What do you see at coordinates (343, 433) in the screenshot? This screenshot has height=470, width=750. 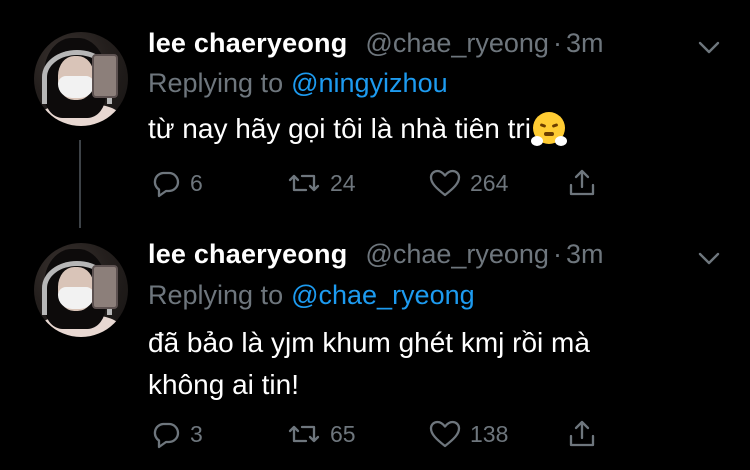 I see `retweet-count: 65` at bounding box center [343, 433].